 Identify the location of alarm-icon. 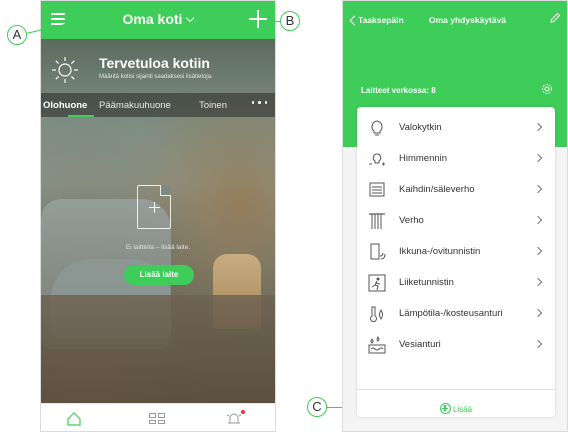
(235, 418).